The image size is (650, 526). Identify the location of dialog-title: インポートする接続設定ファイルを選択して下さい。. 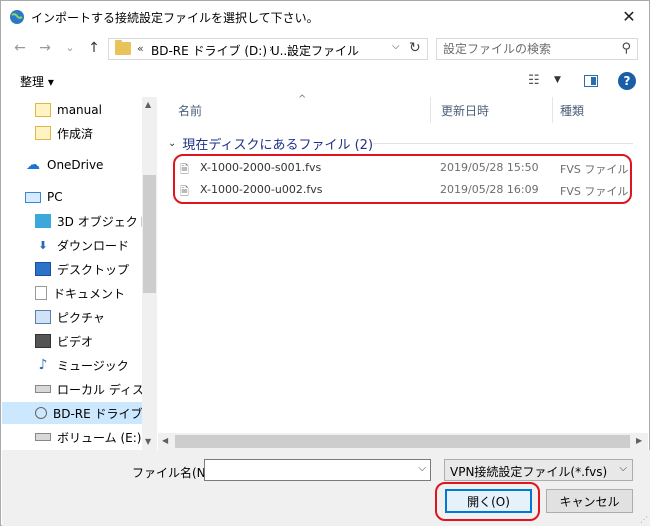
(175, 18).